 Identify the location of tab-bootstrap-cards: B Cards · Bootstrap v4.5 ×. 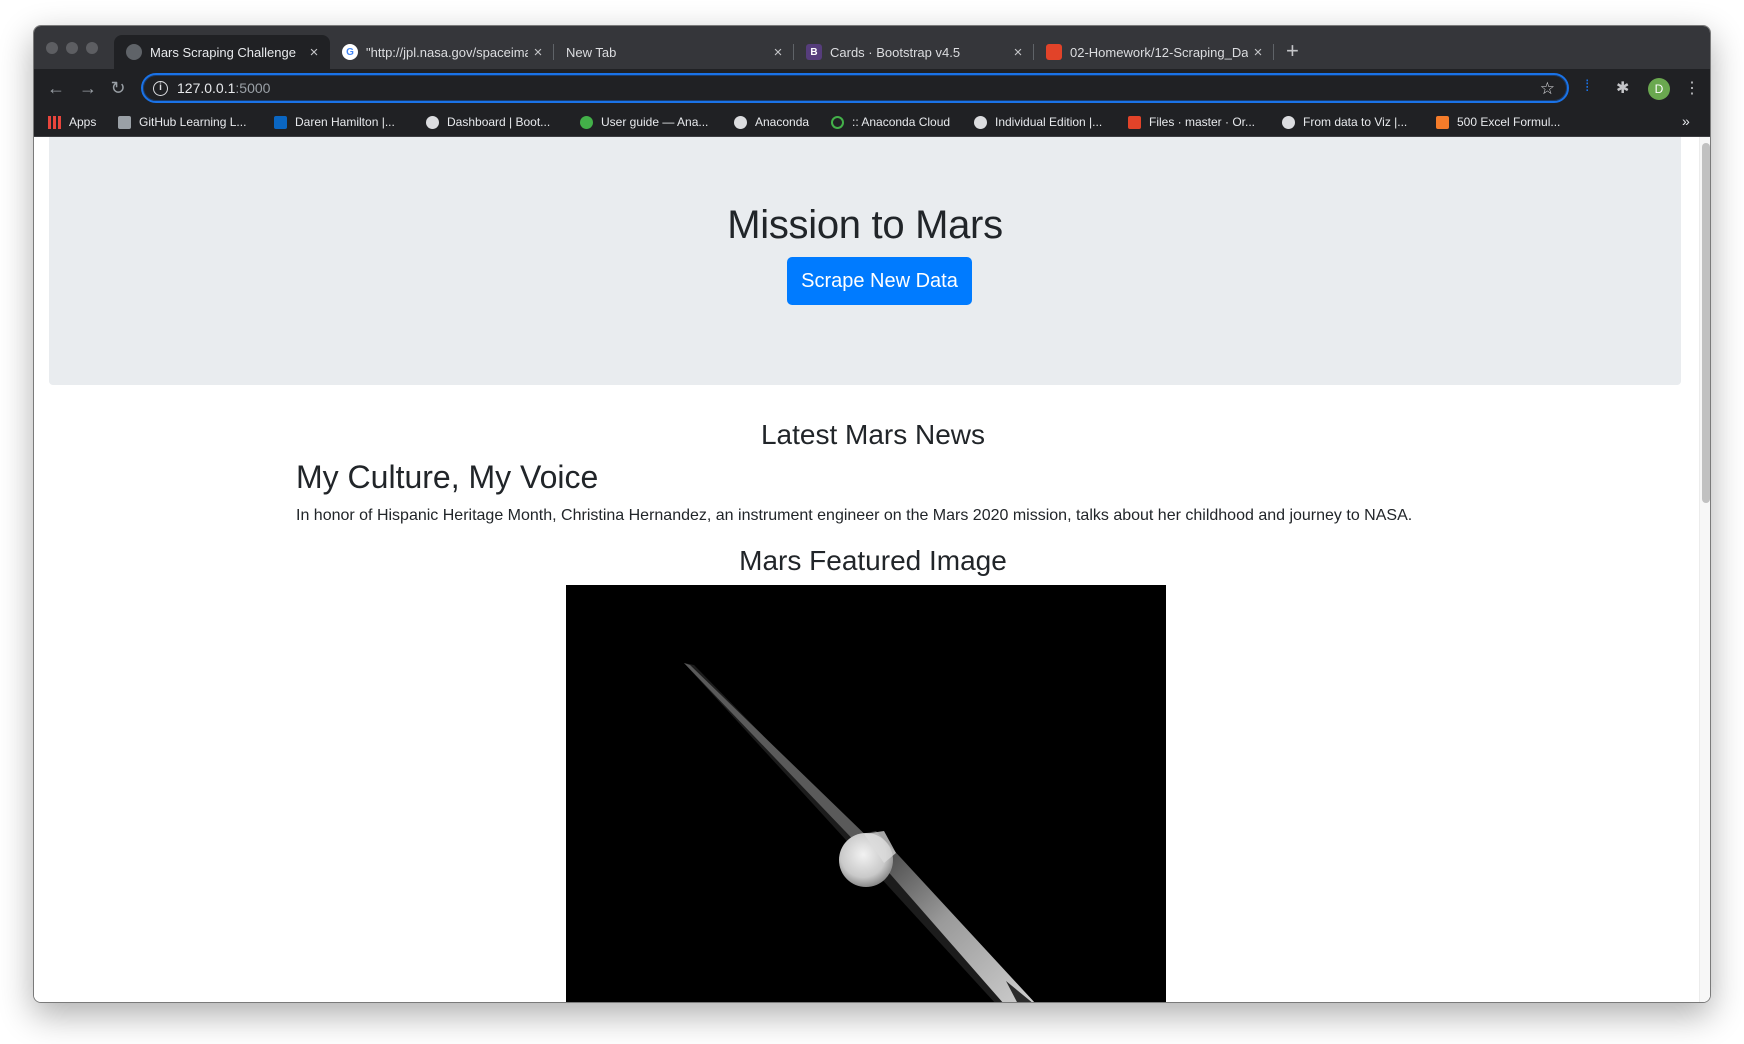
(914, 52).